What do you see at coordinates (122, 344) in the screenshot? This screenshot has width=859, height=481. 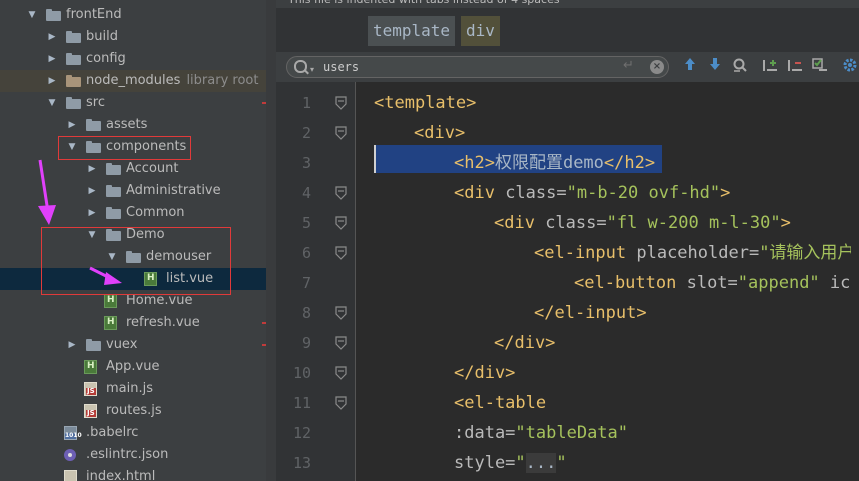 I see `tree-item-label: vuex` at bounding box center [122, 344].